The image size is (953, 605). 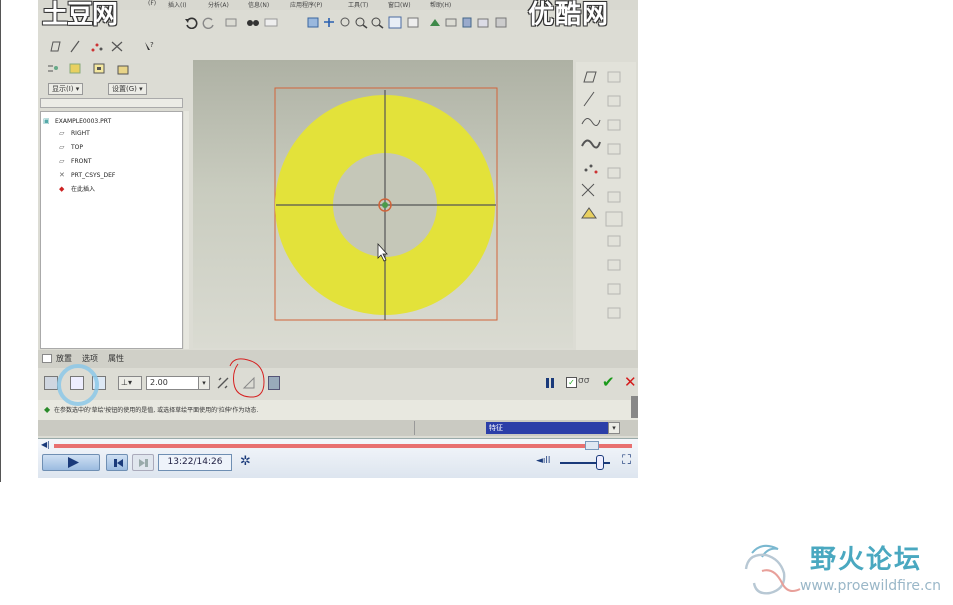 What do you see at coordinates (247, 378) in the screenshot?
I see `red-circle-annotation` at bounding box center [247, 378].